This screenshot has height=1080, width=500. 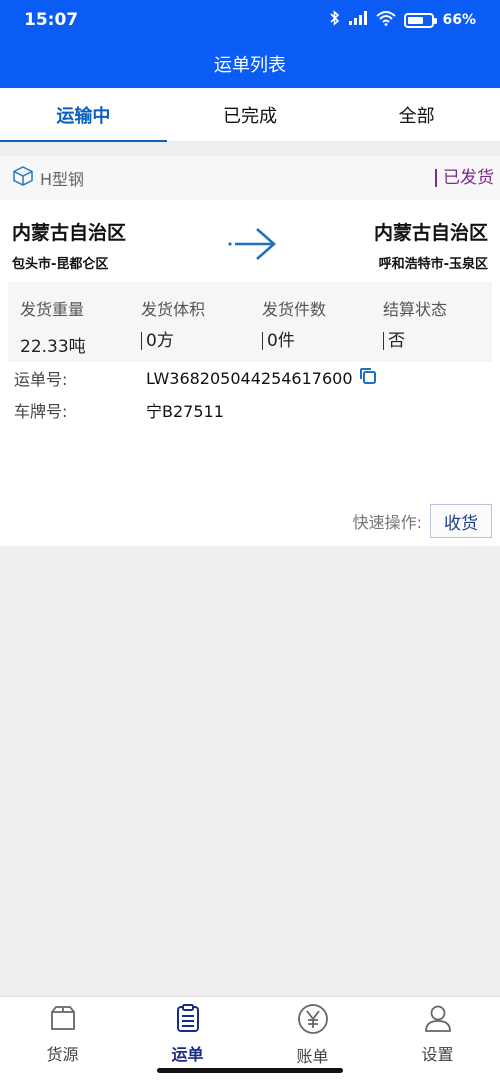 I want to click on status-bar: 15:07 66%, so click(x=250, y=20).